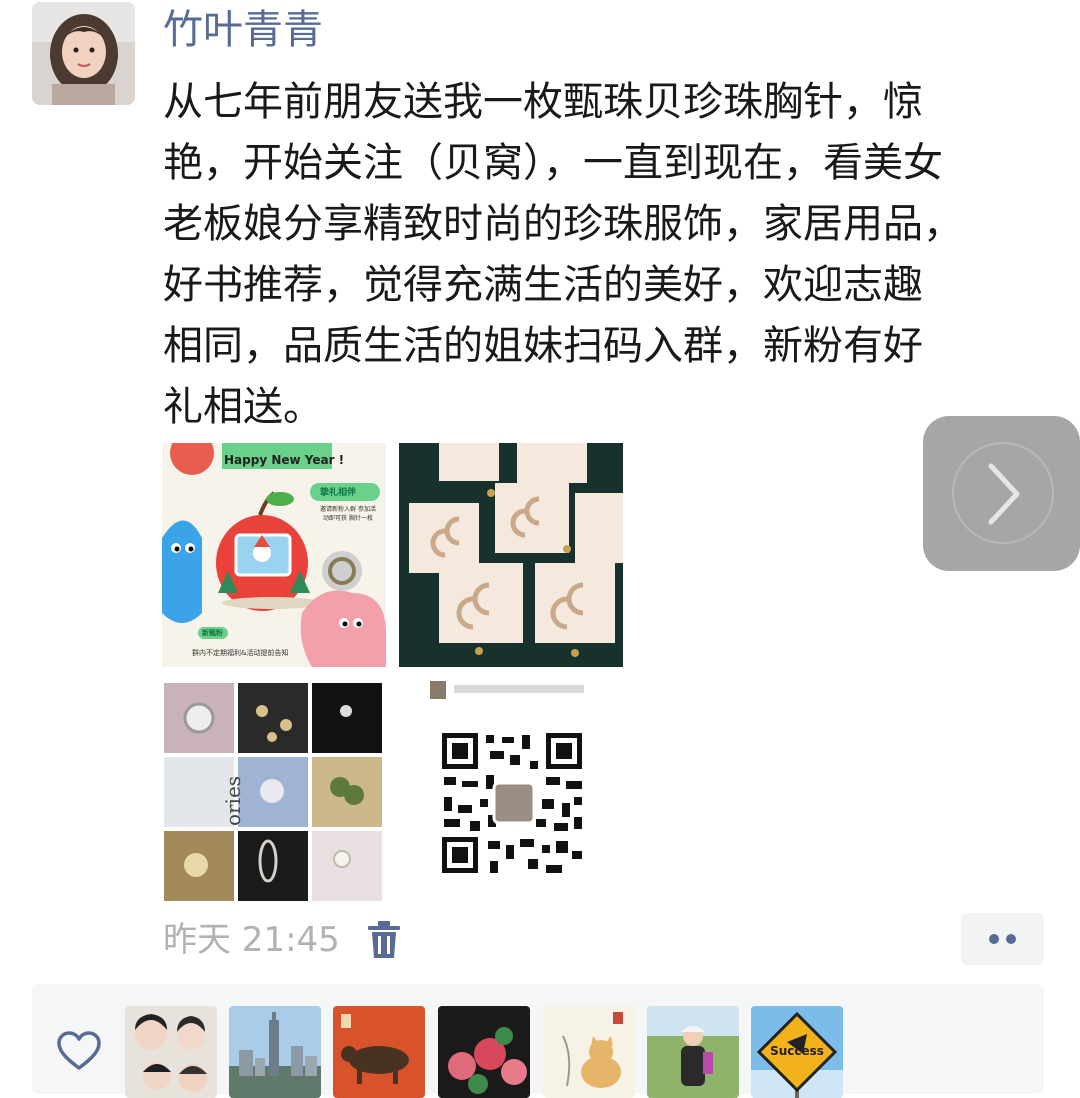 Image resolution: width=1080 pixels, height=1098 pixels. I want to click on heart-icon, so click(79, 1051).